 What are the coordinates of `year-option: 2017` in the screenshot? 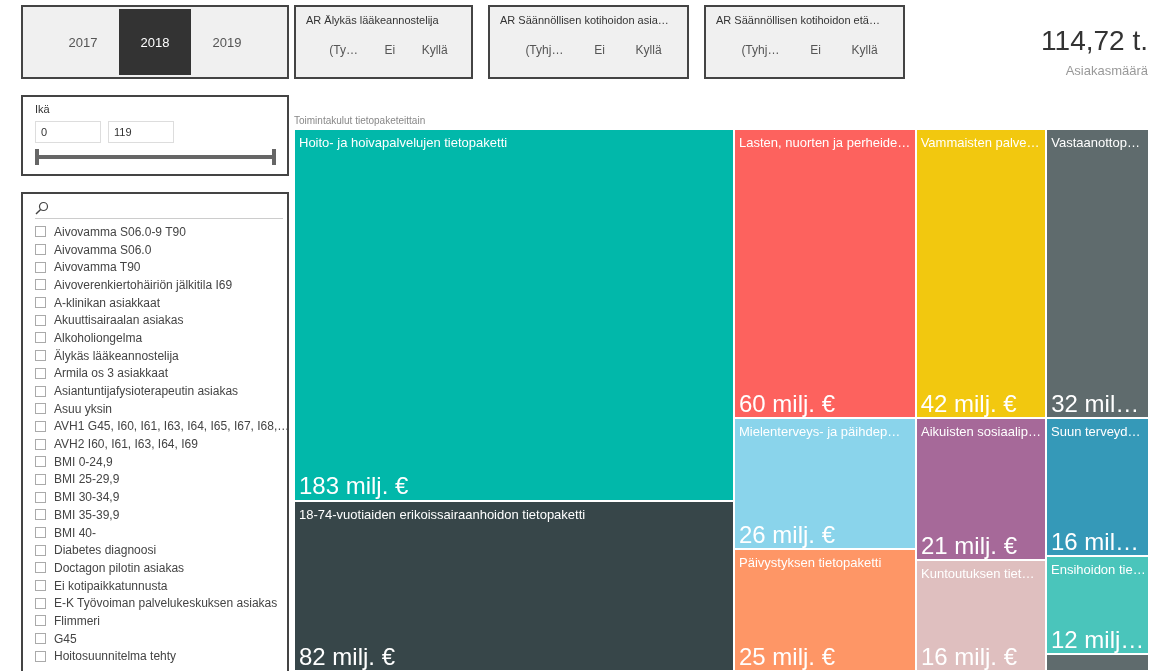 It's located at (83, 42).